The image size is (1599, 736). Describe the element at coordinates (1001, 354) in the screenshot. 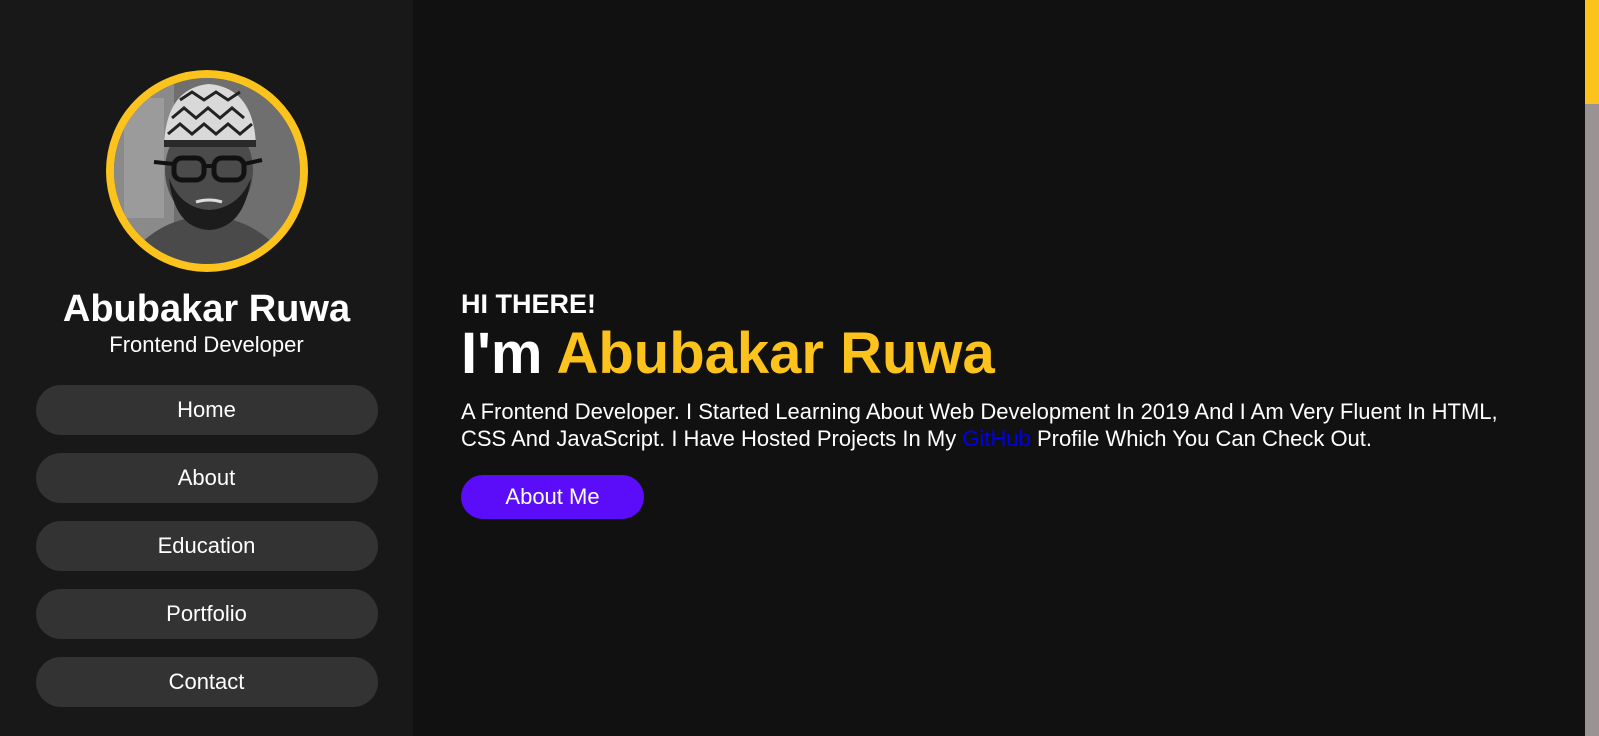

I see `hero-headline: I'm Abubakar Ruwa` at that location.